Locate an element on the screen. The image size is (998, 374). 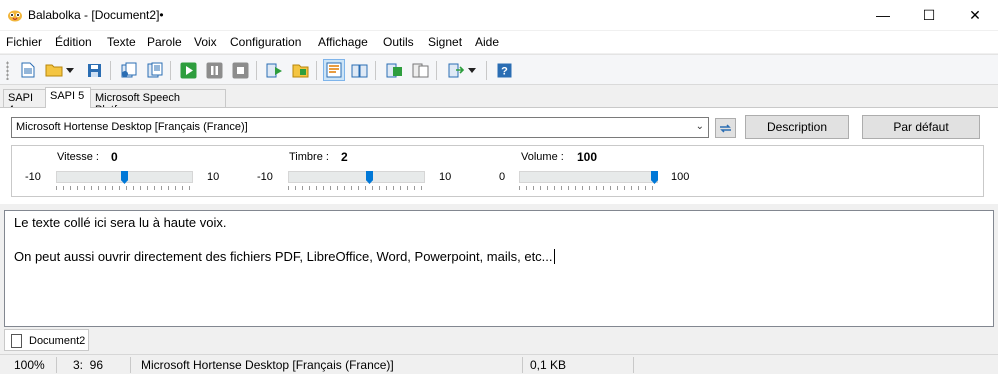
rate-value: 0 is located at coordinates (114, 157).